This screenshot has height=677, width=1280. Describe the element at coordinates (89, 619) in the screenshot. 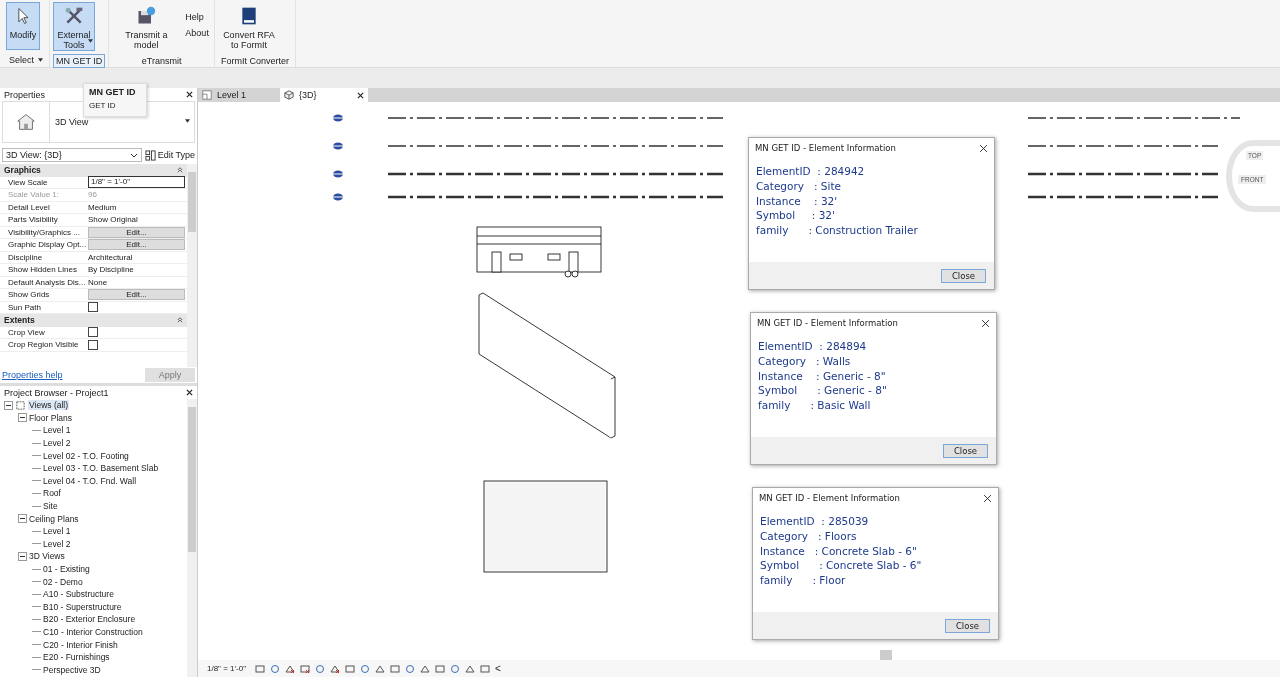

I see `tree-item: B20 - Exterior Enclosure` at that location.